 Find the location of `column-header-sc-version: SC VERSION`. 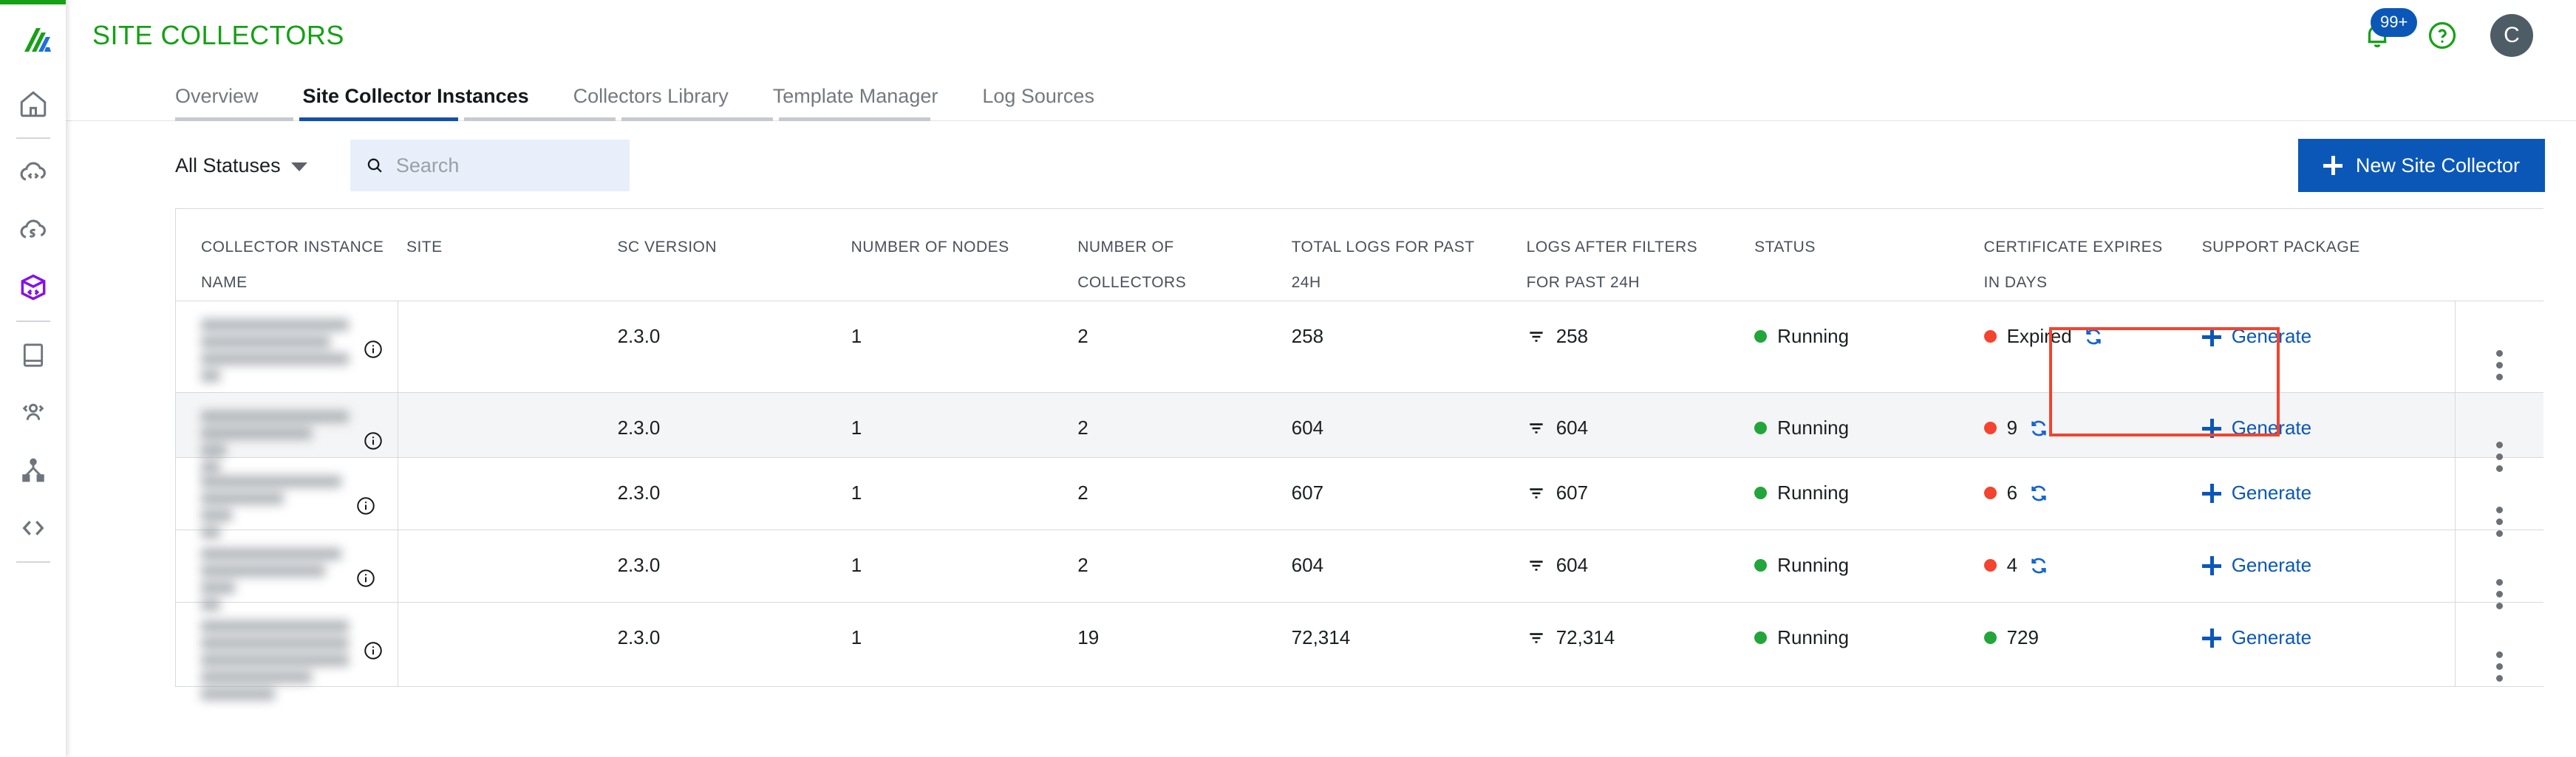

column-header-sc-version: SC VERSION is located at coordinates (725, 255).